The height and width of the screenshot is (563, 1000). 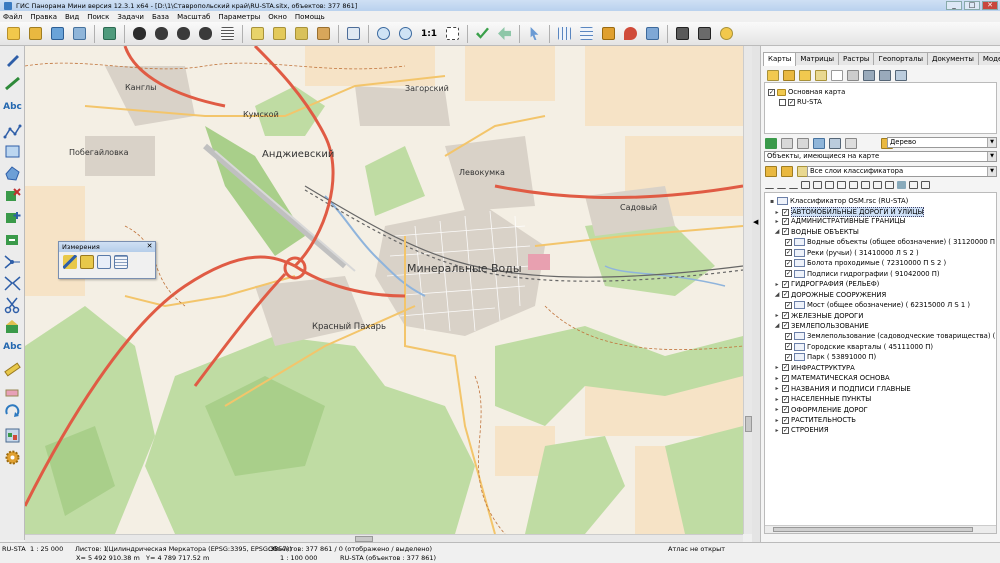 What do you see at coordinates (972, 5) in the screenshot?
I see `maximize-button: □` at bounding box center [972, 5].